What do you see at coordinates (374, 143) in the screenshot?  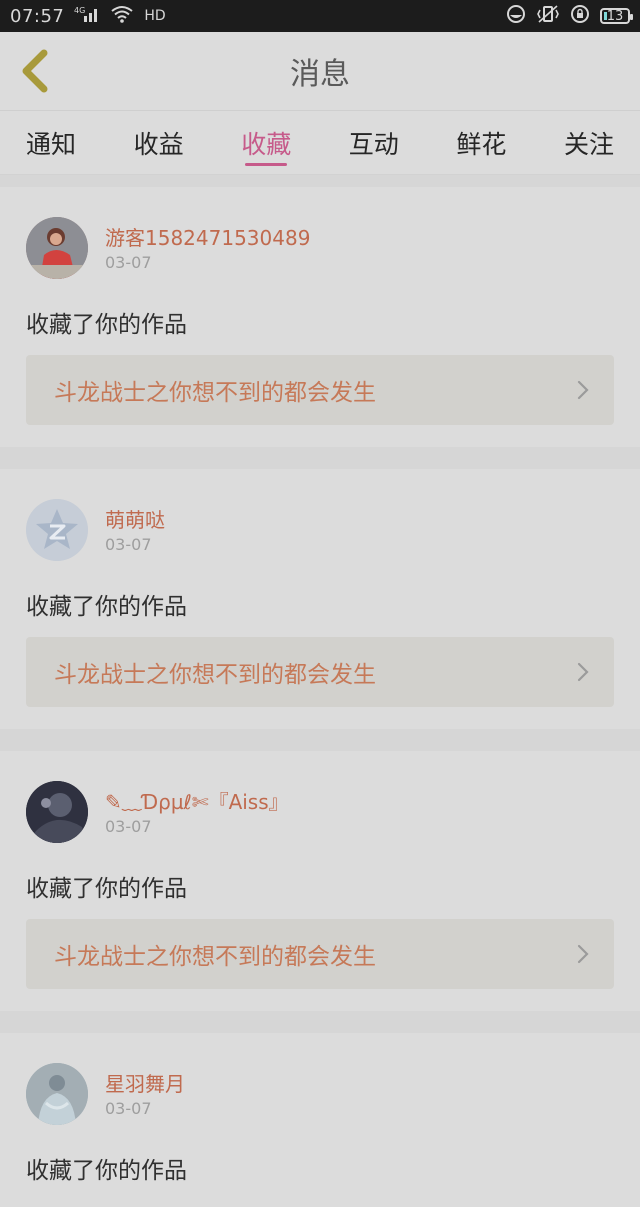 I see `tab-interactions: 互动` at bounding box center [374, 143].